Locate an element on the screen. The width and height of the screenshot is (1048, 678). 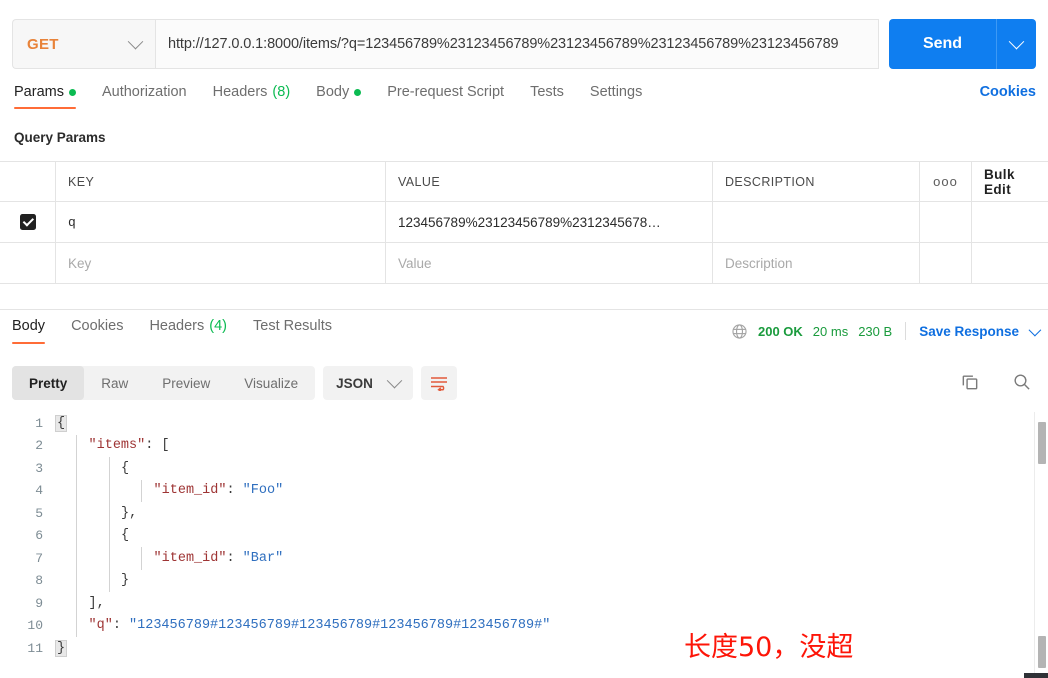
save-response-button: Save Response is located at coordinates (969, 331).